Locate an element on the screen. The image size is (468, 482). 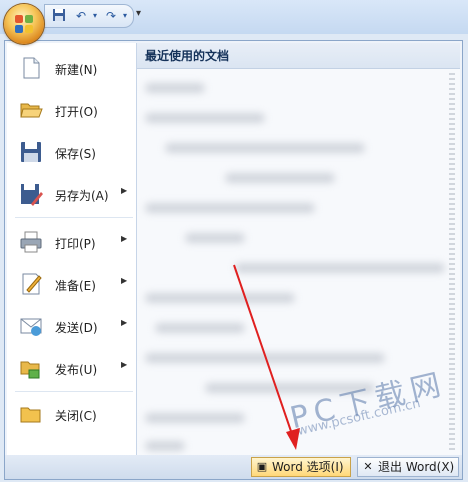
word-options-label: Word 选项(I) is located at coordinates (308, 467).